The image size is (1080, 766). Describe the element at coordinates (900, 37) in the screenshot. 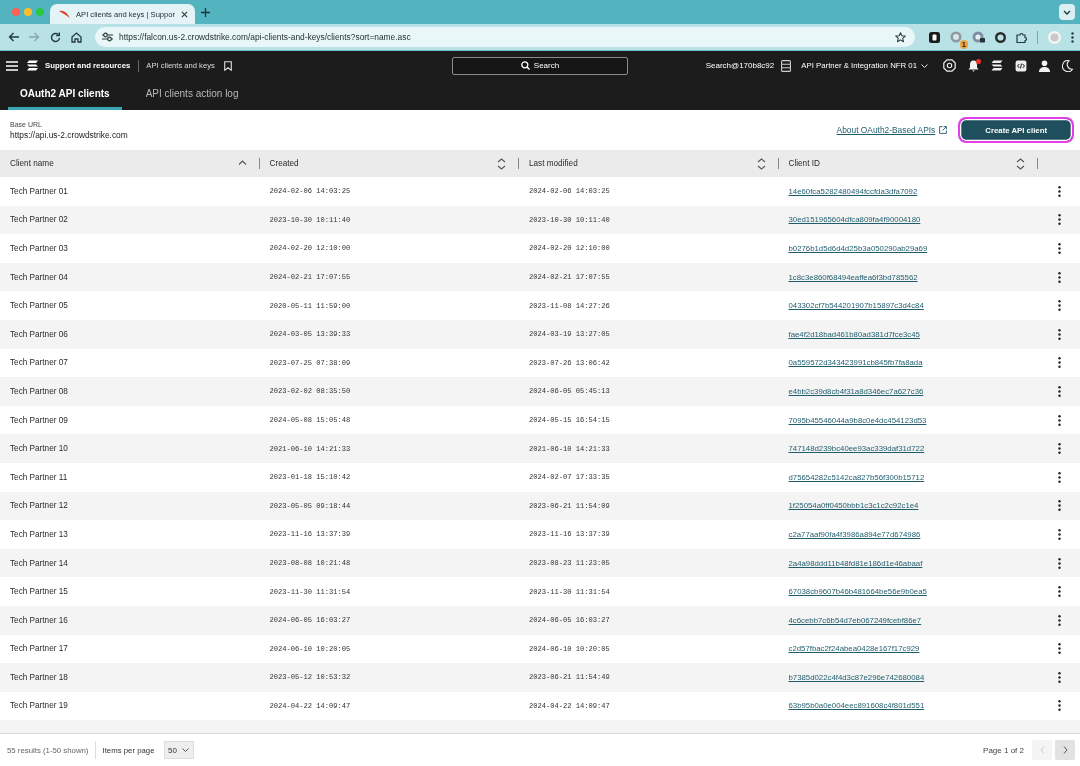

I see `star-icon` at that location.